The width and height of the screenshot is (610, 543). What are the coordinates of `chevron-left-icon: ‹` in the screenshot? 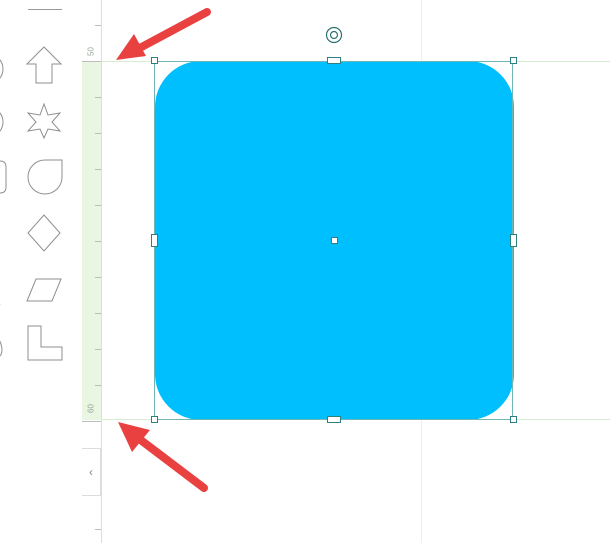 It's located at (91, 472).